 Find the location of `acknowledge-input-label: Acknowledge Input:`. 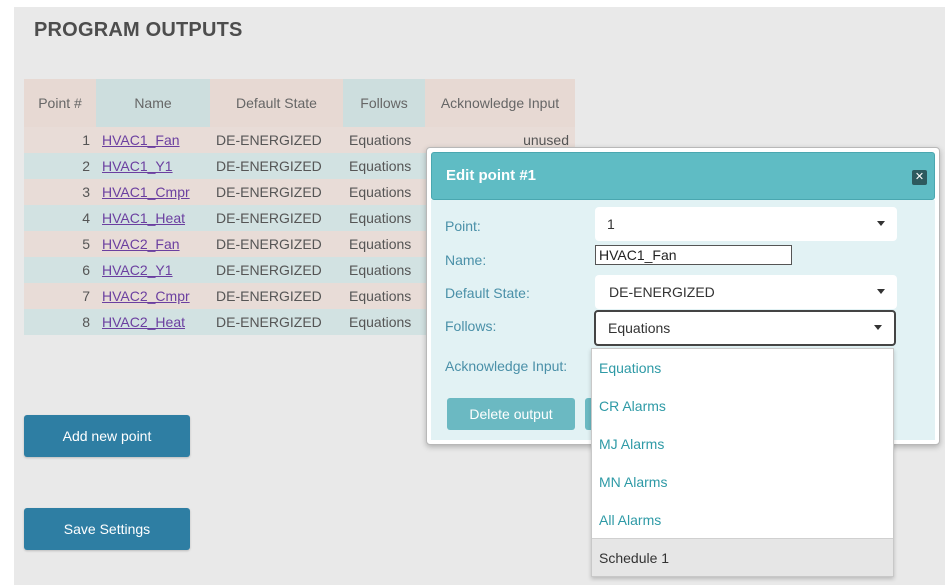

acknowledge-input-label: Acknowledge Input: is located at coordinates (506, 366).